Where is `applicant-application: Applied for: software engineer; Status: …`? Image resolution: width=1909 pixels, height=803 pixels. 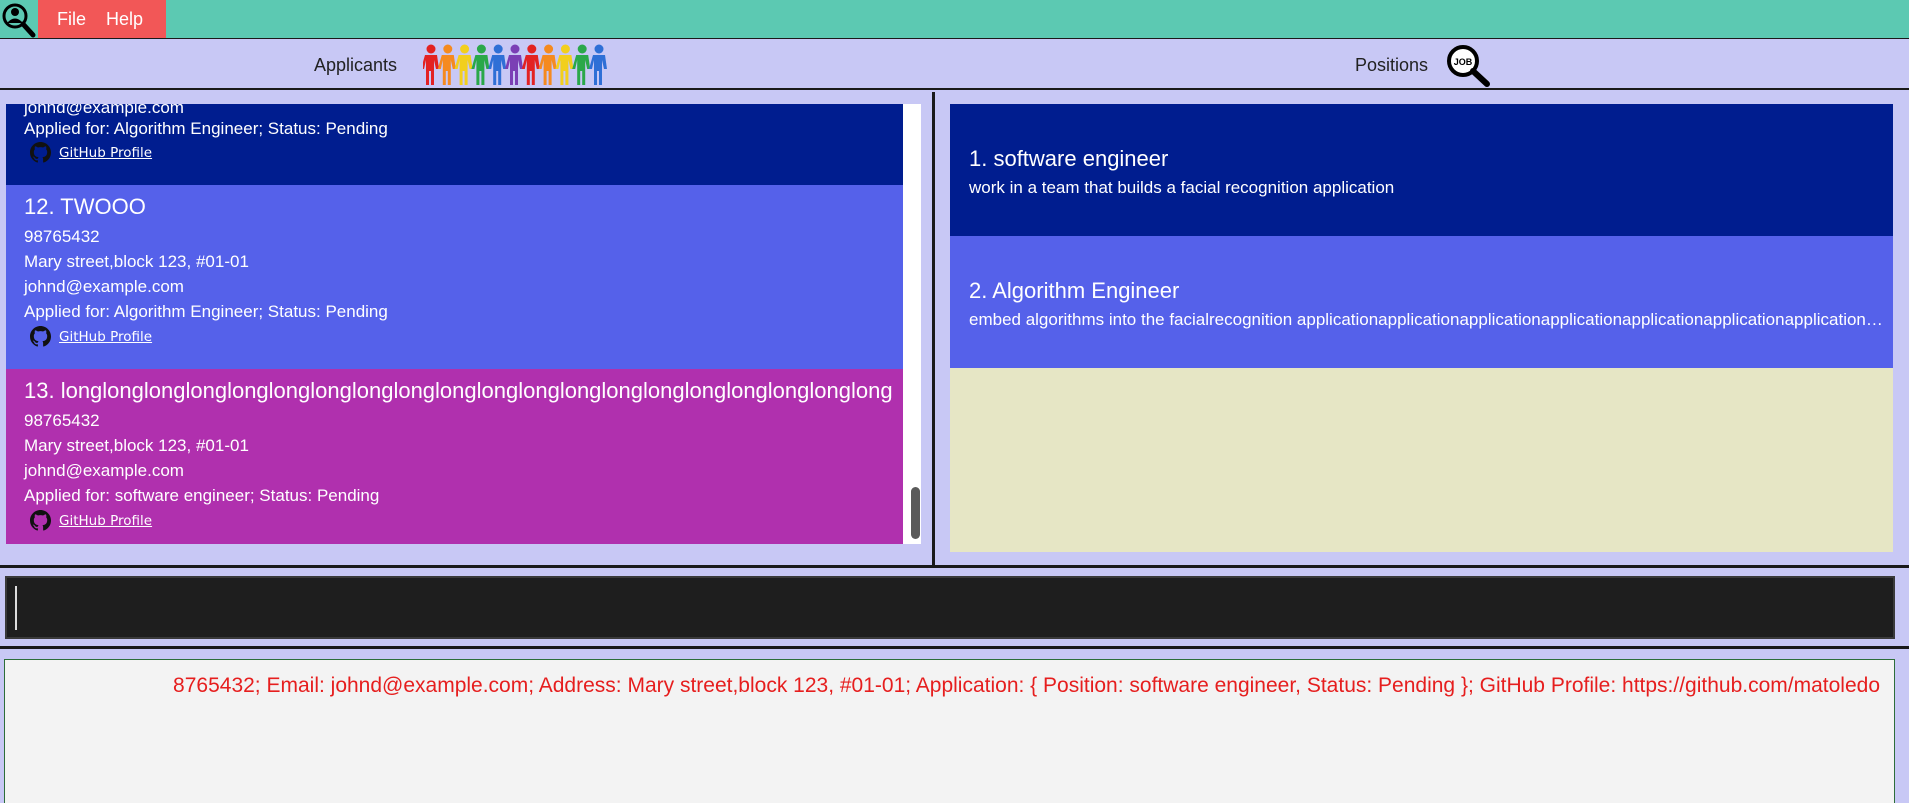 applicant-application: Applied for: software engineer; Status: … is located at coordinates (202, 495).